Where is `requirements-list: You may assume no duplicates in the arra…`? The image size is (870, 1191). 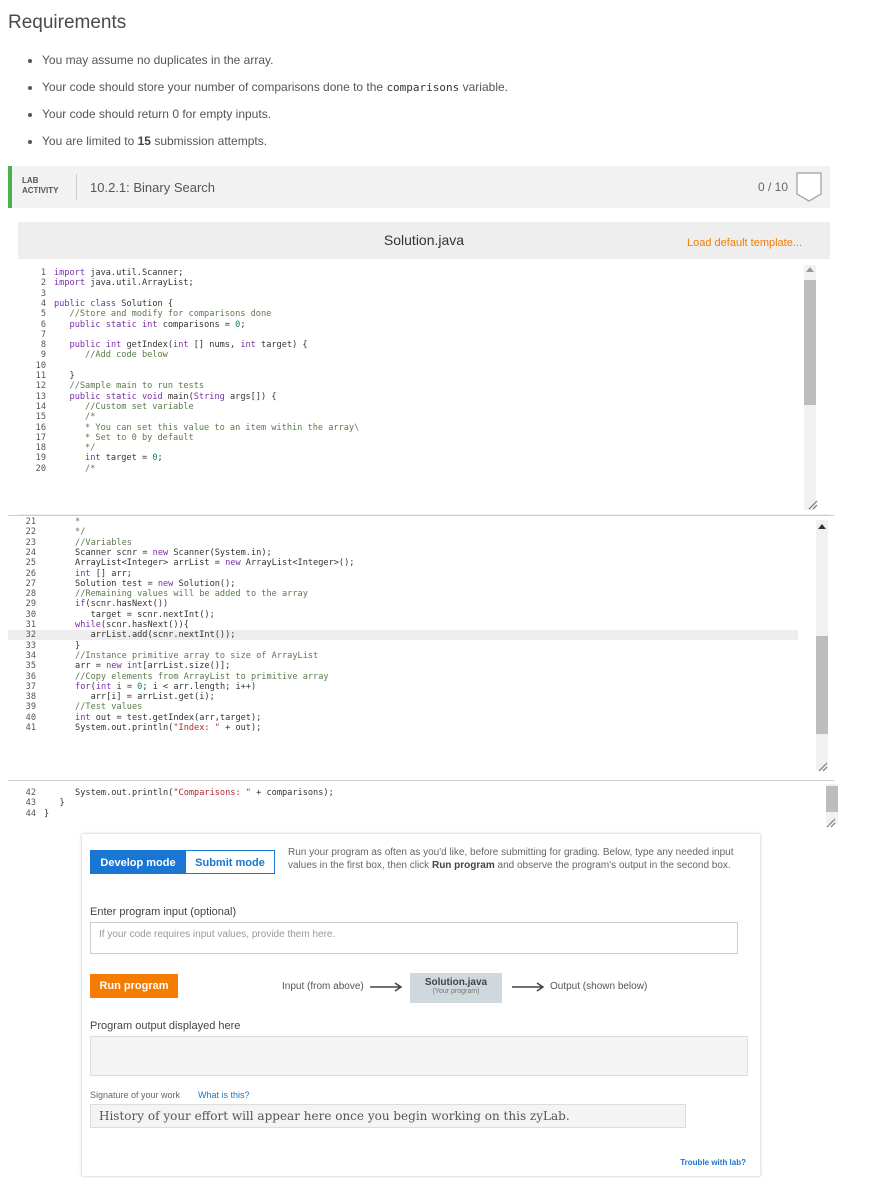 requirements-list: You may assume no duplicates in the arra… is located at coordinates (265, 104).